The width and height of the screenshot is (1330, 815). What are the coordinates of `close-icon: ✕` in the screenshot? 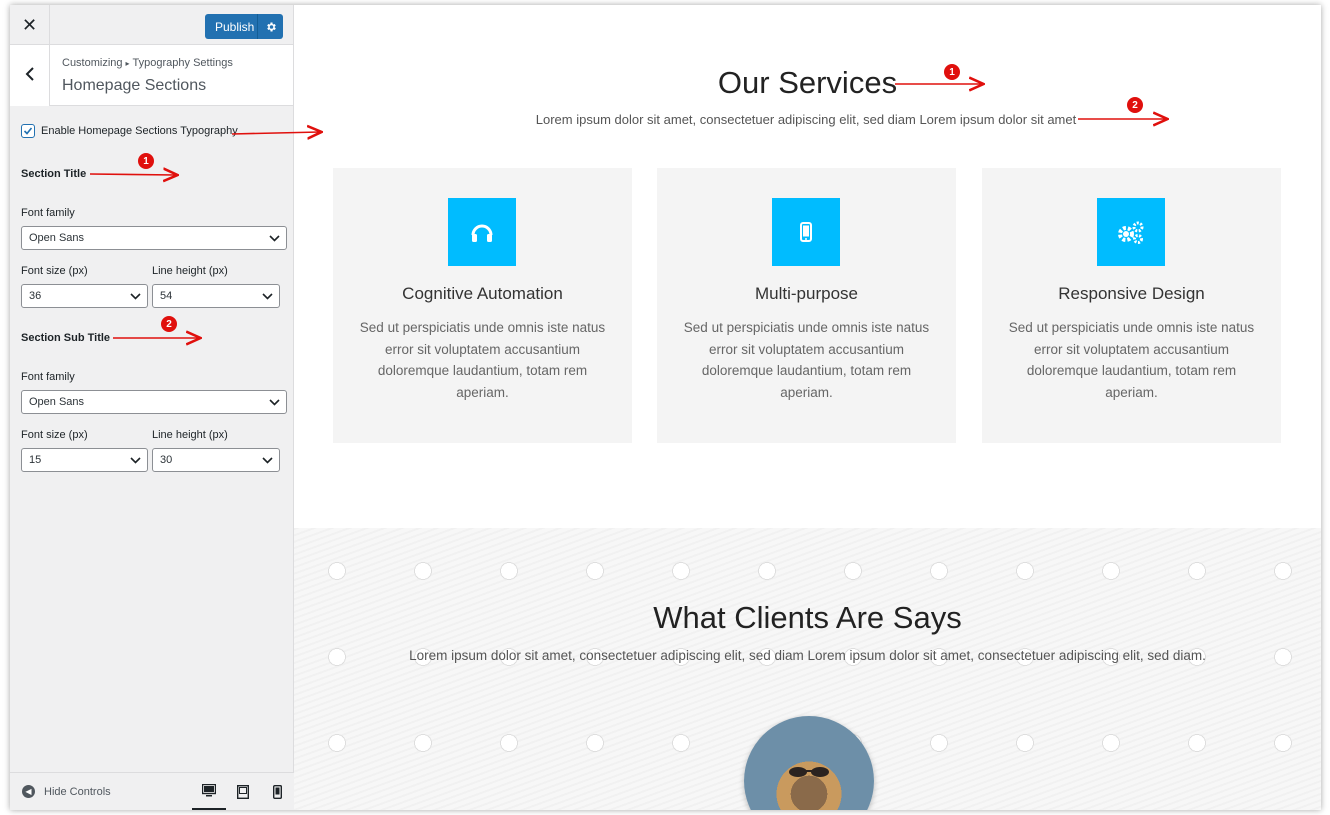 It's located at (29, 24).